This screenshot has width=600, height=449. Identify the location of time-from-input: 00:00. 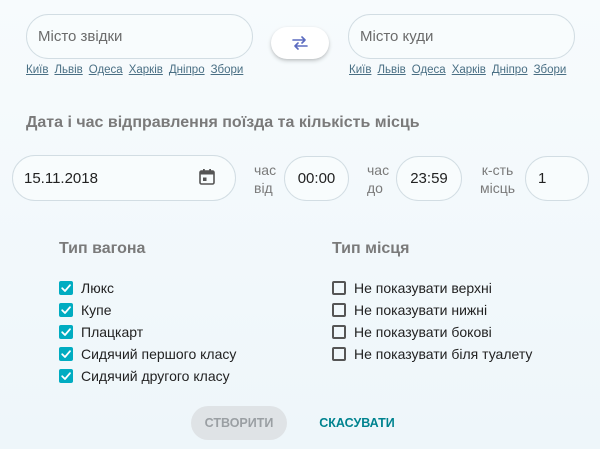
(316, 178).